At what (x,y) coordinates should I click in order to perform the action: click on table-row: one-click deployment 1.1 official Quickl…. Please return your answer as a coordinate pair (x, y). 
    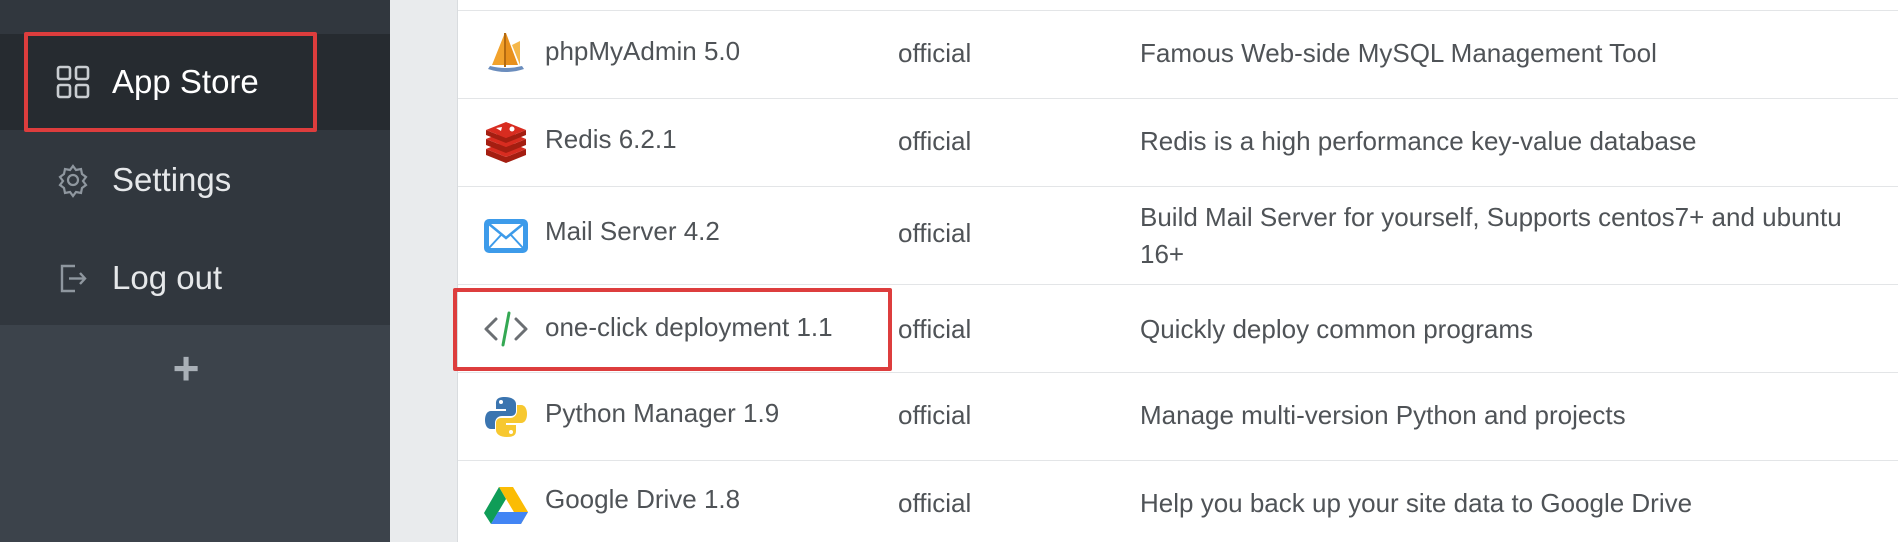
    Looking at the image, I should click on (1178, 329).